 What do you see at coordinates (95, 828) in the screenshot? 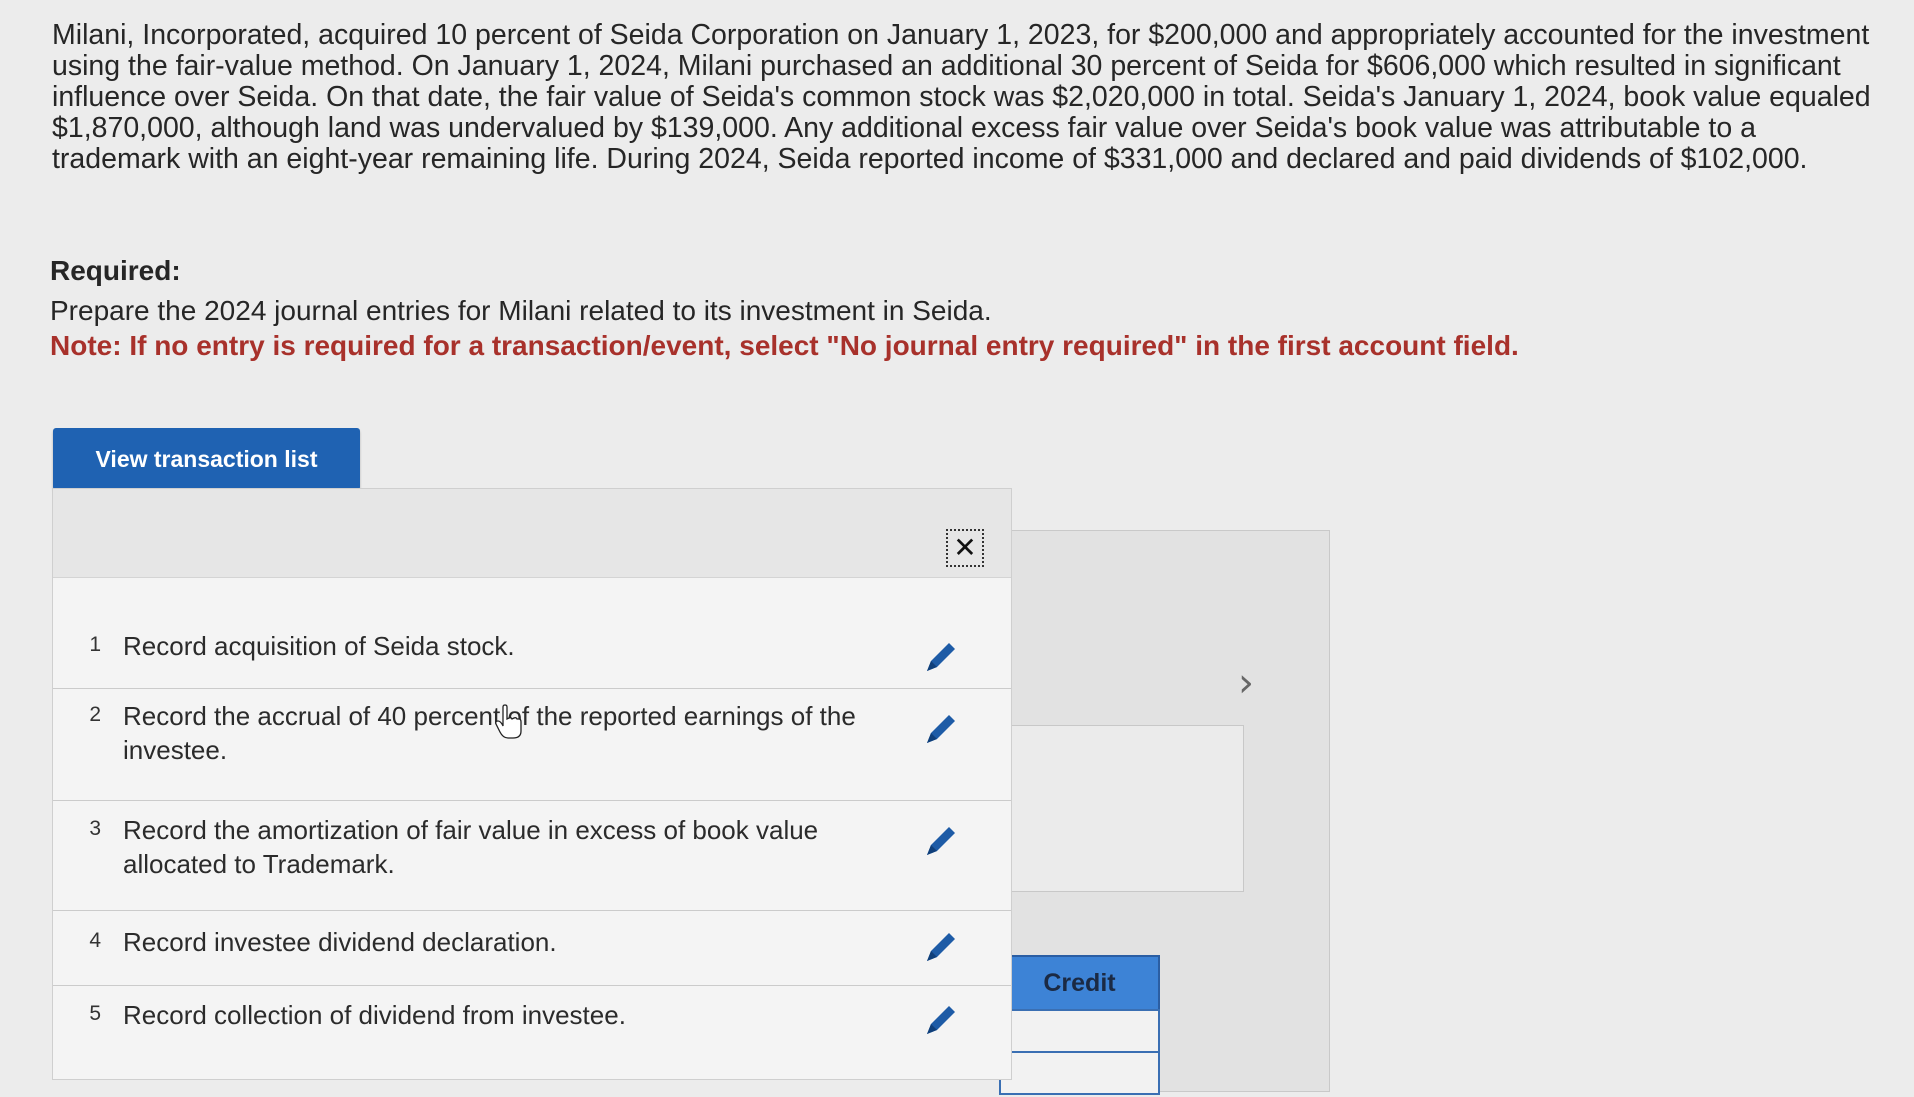
I see `transaction-number: 3` at bounding box center [95, 828].